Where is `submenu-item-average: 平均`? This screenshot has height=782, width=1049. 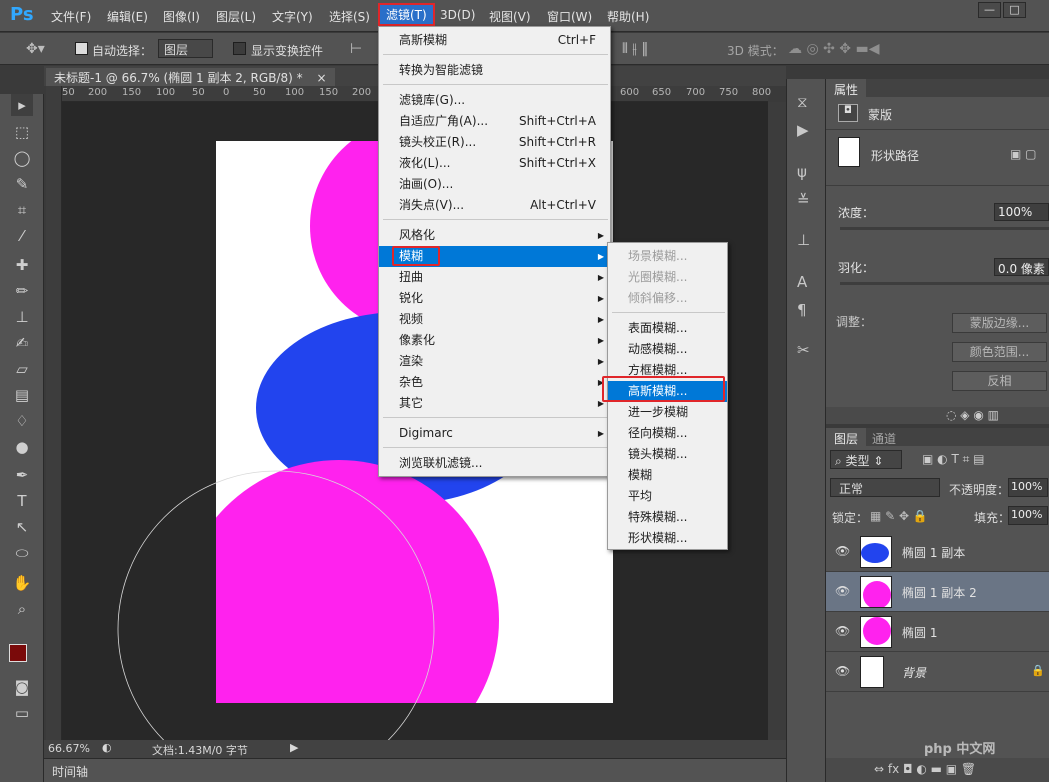 submenu-item-average: 平均 is located at coordinates (667, 496).